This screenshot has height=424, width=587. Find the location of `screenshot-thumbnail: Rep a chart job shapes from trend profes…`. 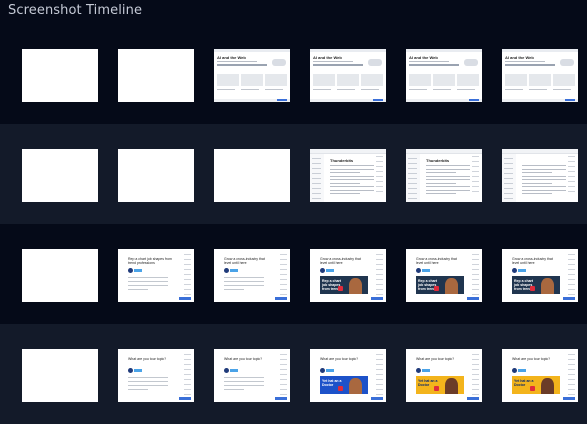

screenshot-thumbnail: Rep a chart job shapes from trend profes… is located at coordinates (156, 275).